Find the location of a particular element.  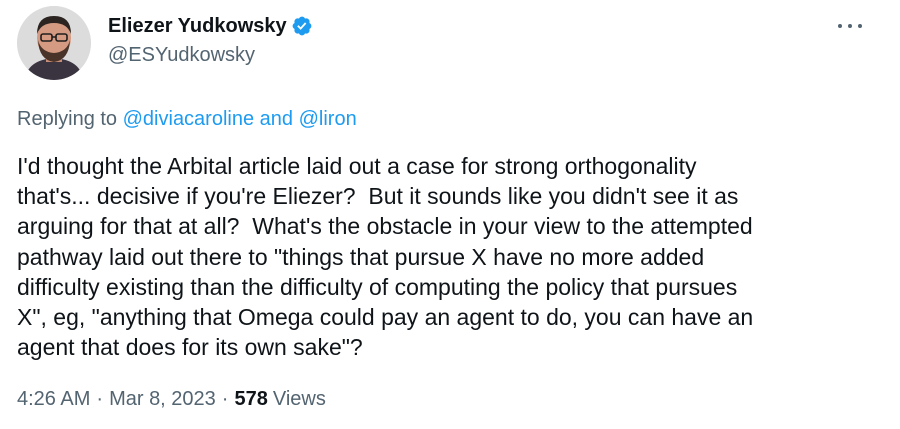

display-name: Eliezer Yudkowsky is located at coordinates (197, 26).